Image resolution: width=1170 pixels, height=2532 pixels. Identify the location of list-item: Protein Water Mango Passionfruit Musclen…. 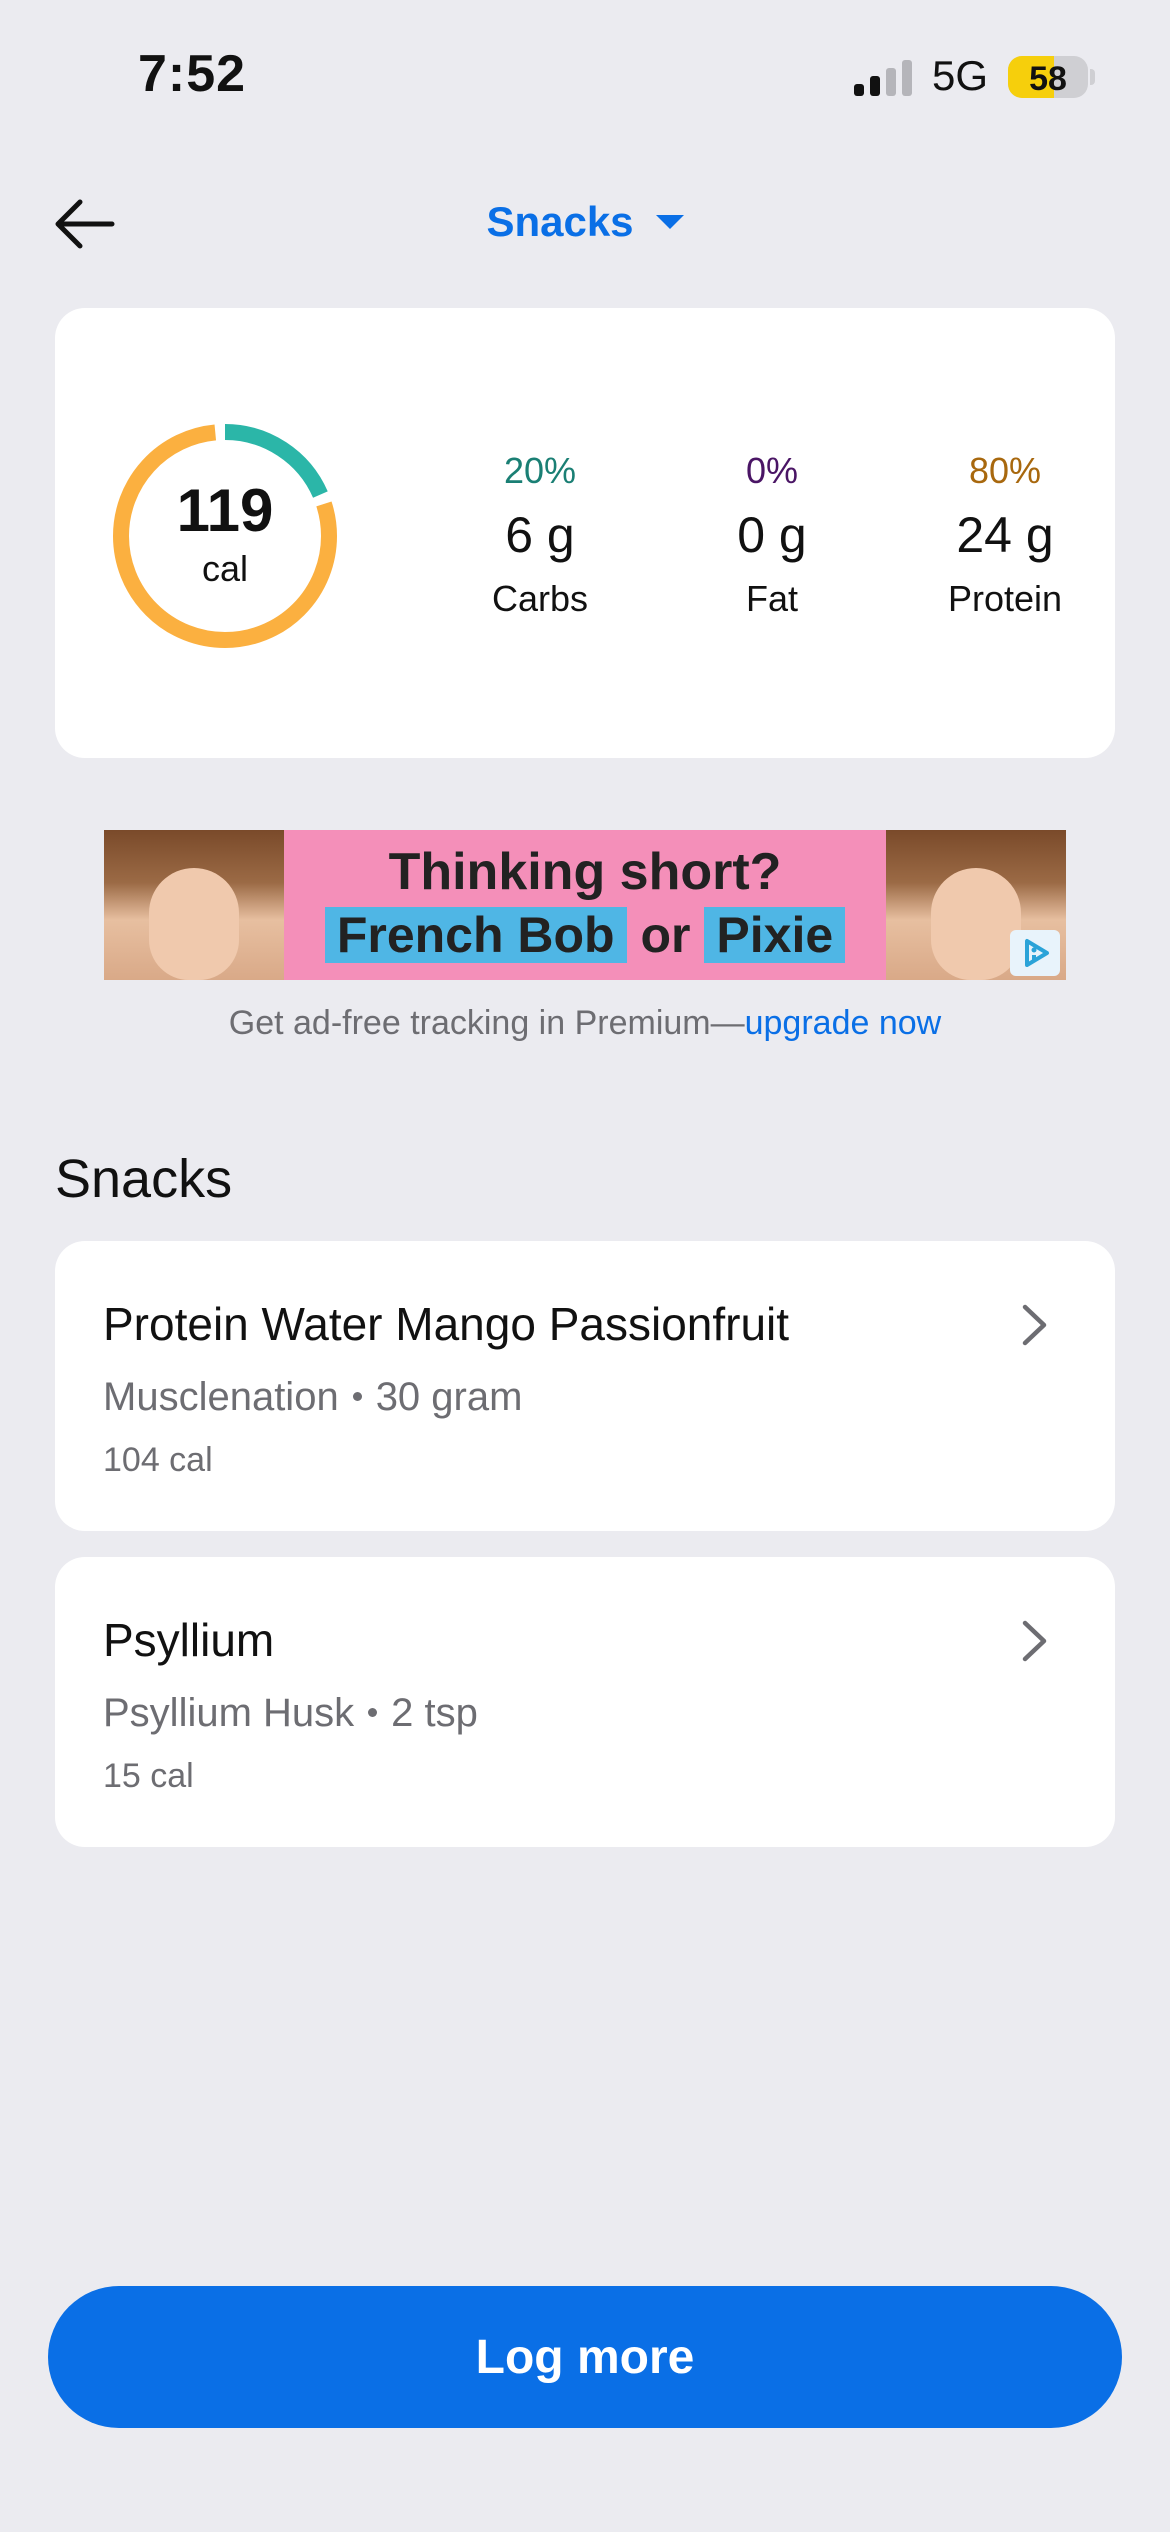
(585, 1386).